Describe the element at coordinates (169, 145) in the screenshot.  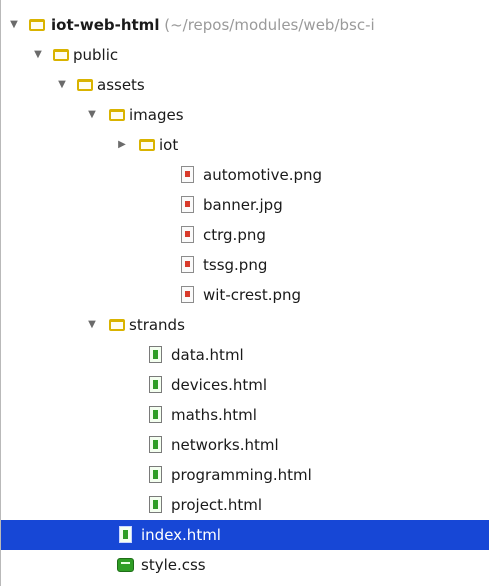
I see `tree-node-label: iot` at that location.